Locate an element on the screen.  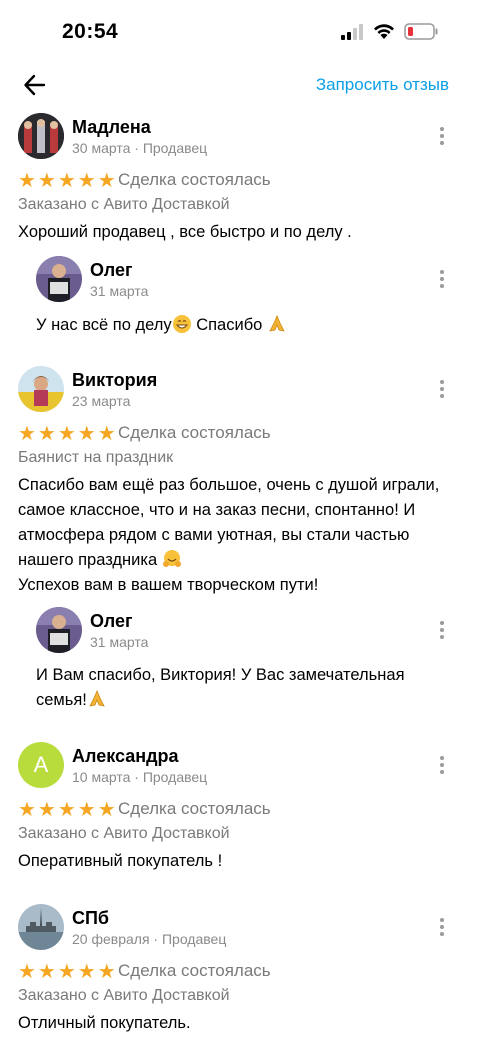
hug-emoji-icon is located at coordinates (171, 558).